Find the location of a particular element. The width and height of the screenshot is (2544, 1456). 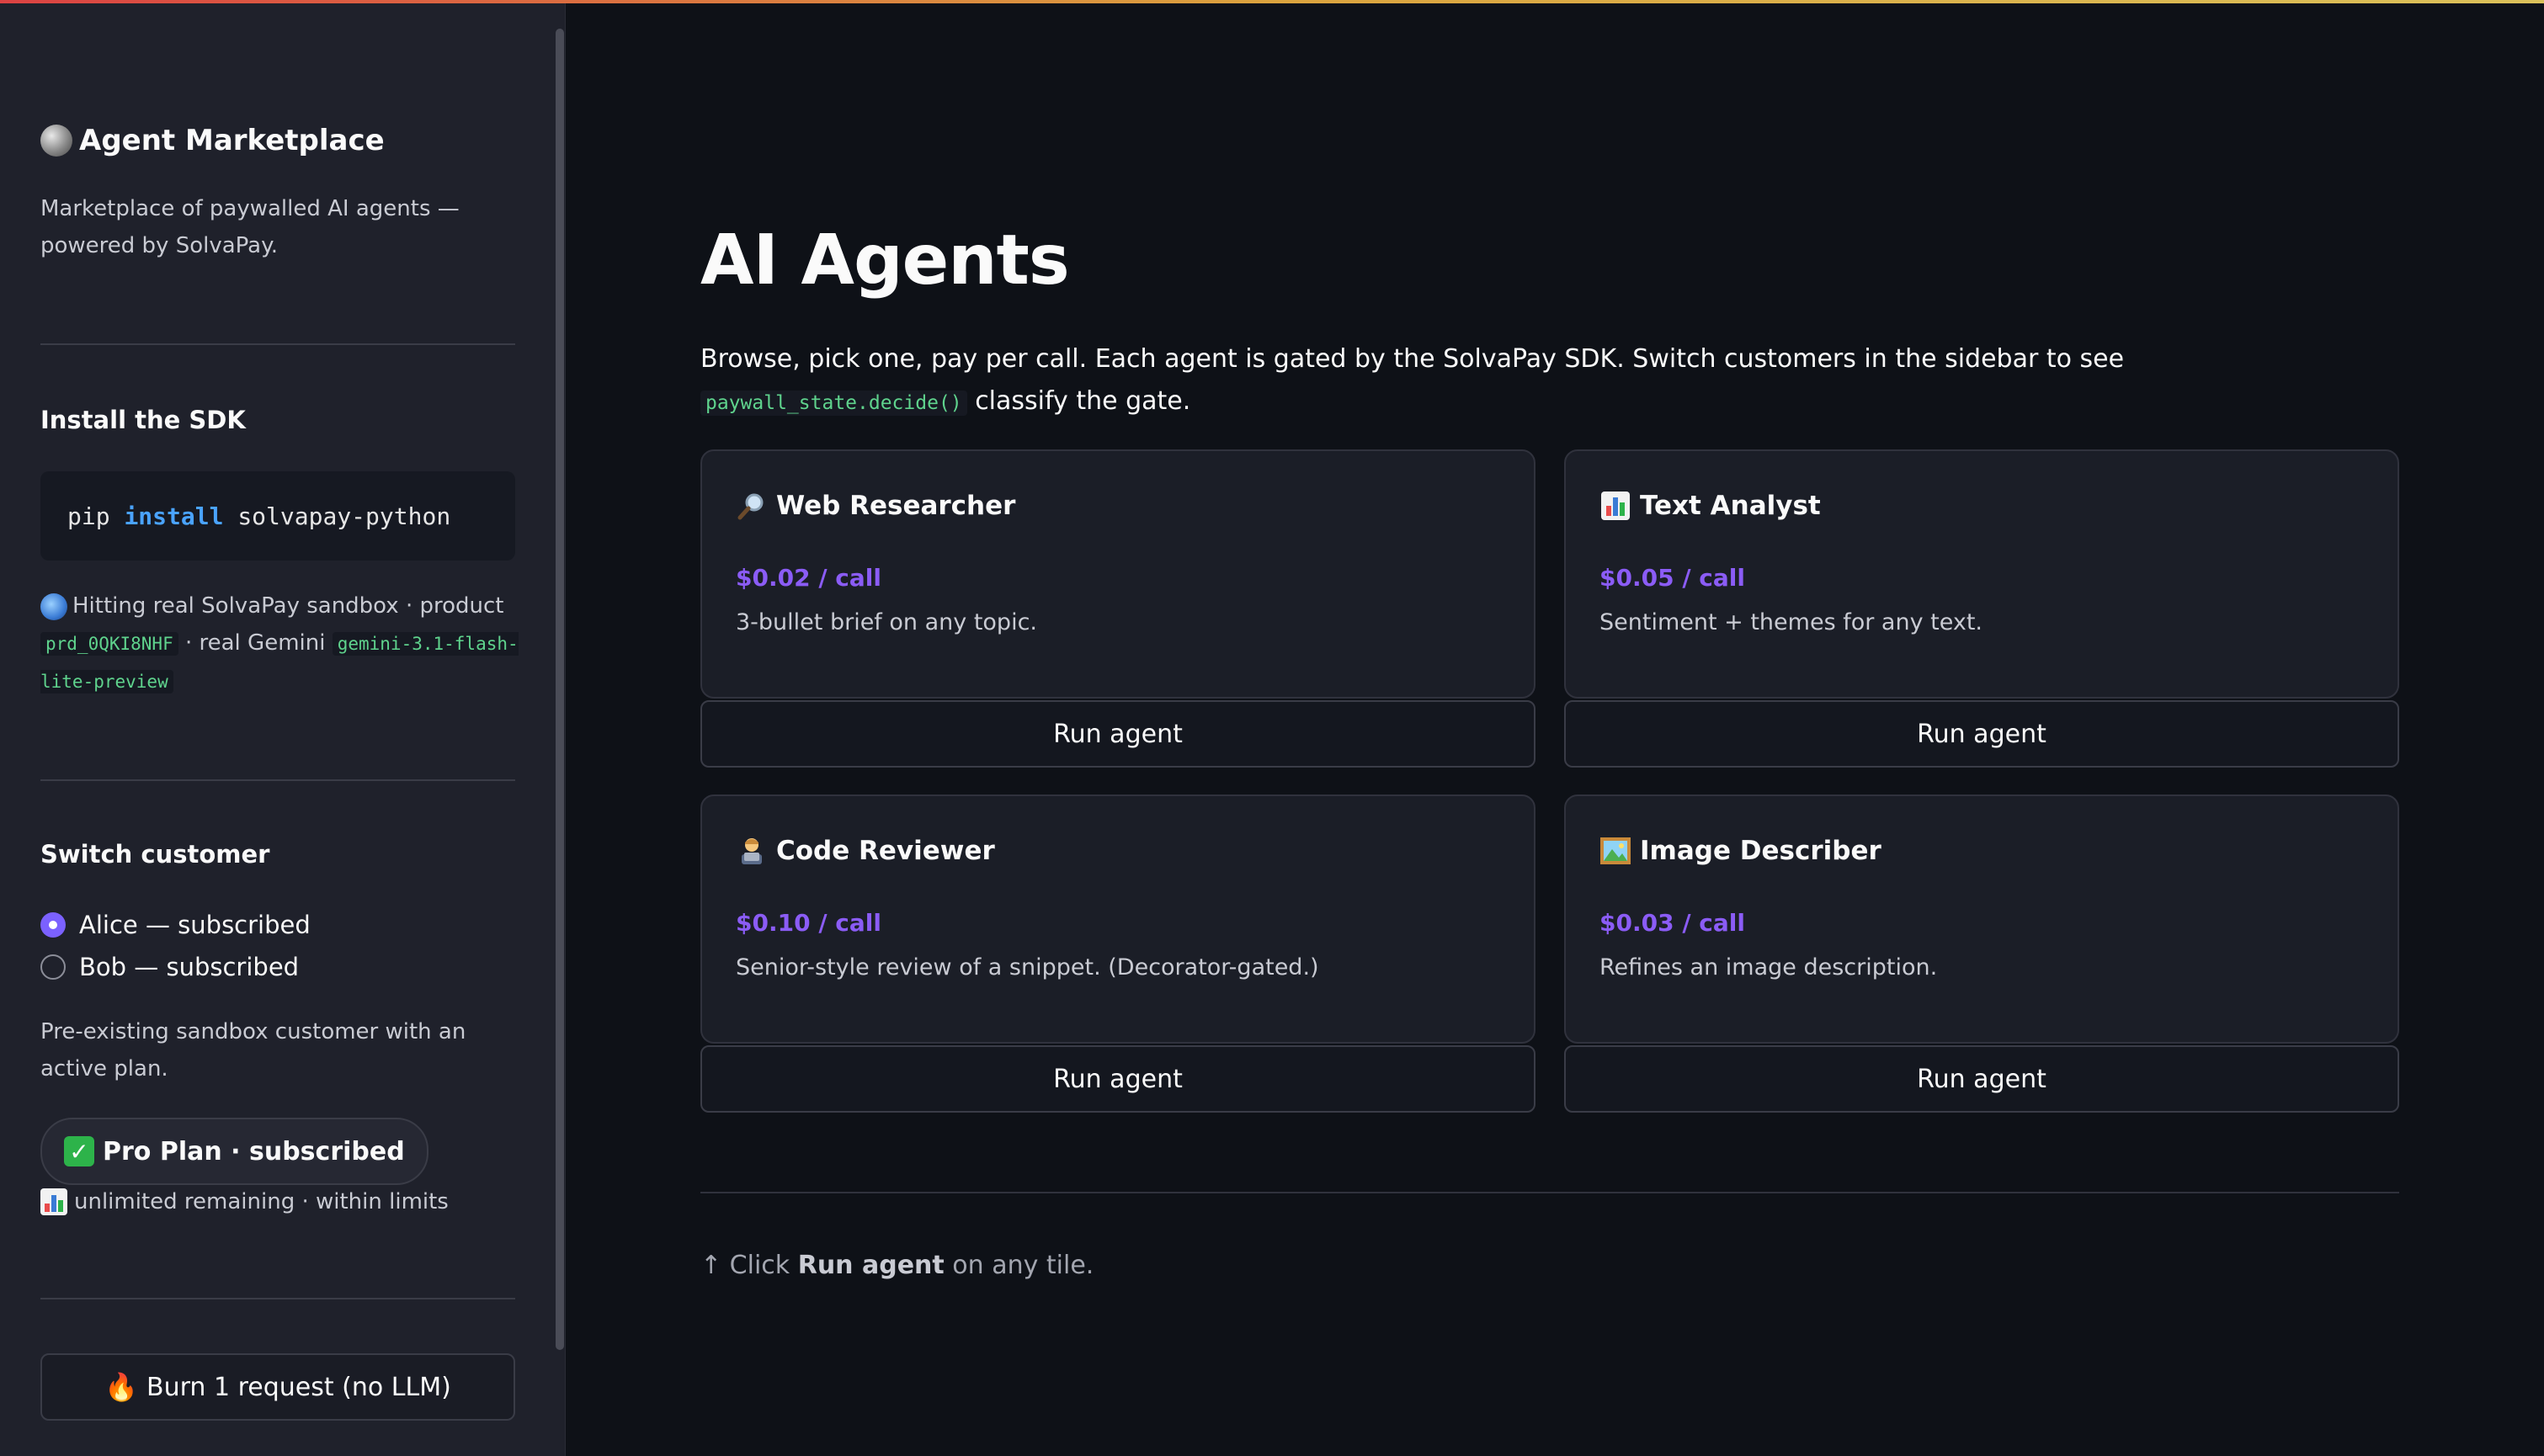

cmd-pip: pip is located at coordinates (88, 516).